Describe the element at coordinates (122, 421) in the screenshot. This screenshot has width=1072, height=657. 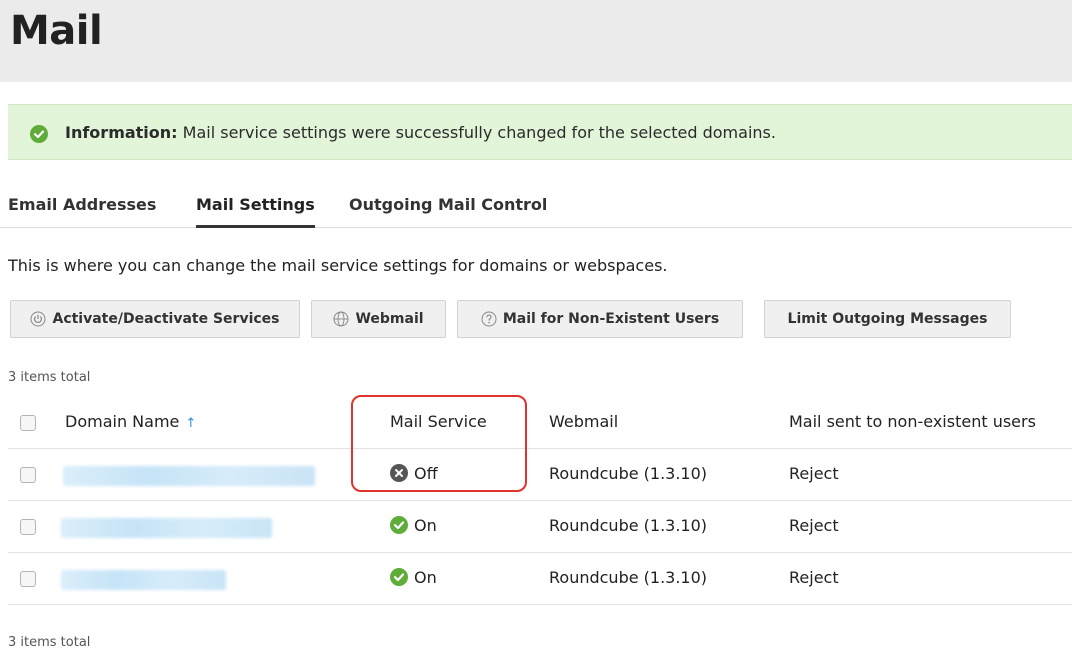
I see `header-domain-label: Domain Name` at that location.